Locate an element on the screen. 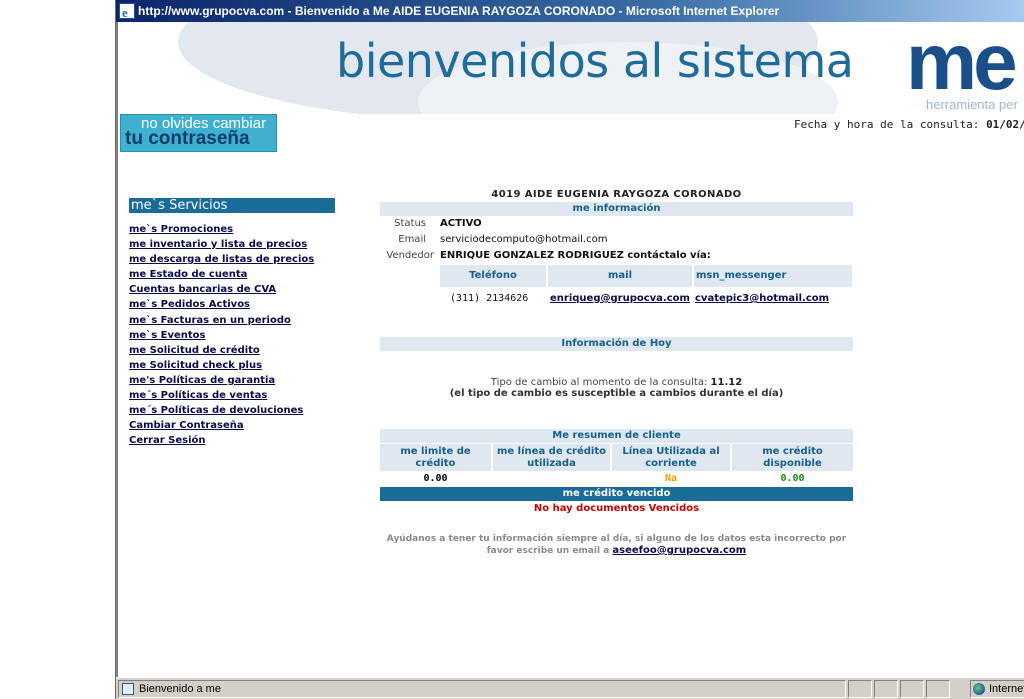 The height and width of the screenshot is (699, 1024). summary-value-current-line: Na is located at coordinates (671, 478).